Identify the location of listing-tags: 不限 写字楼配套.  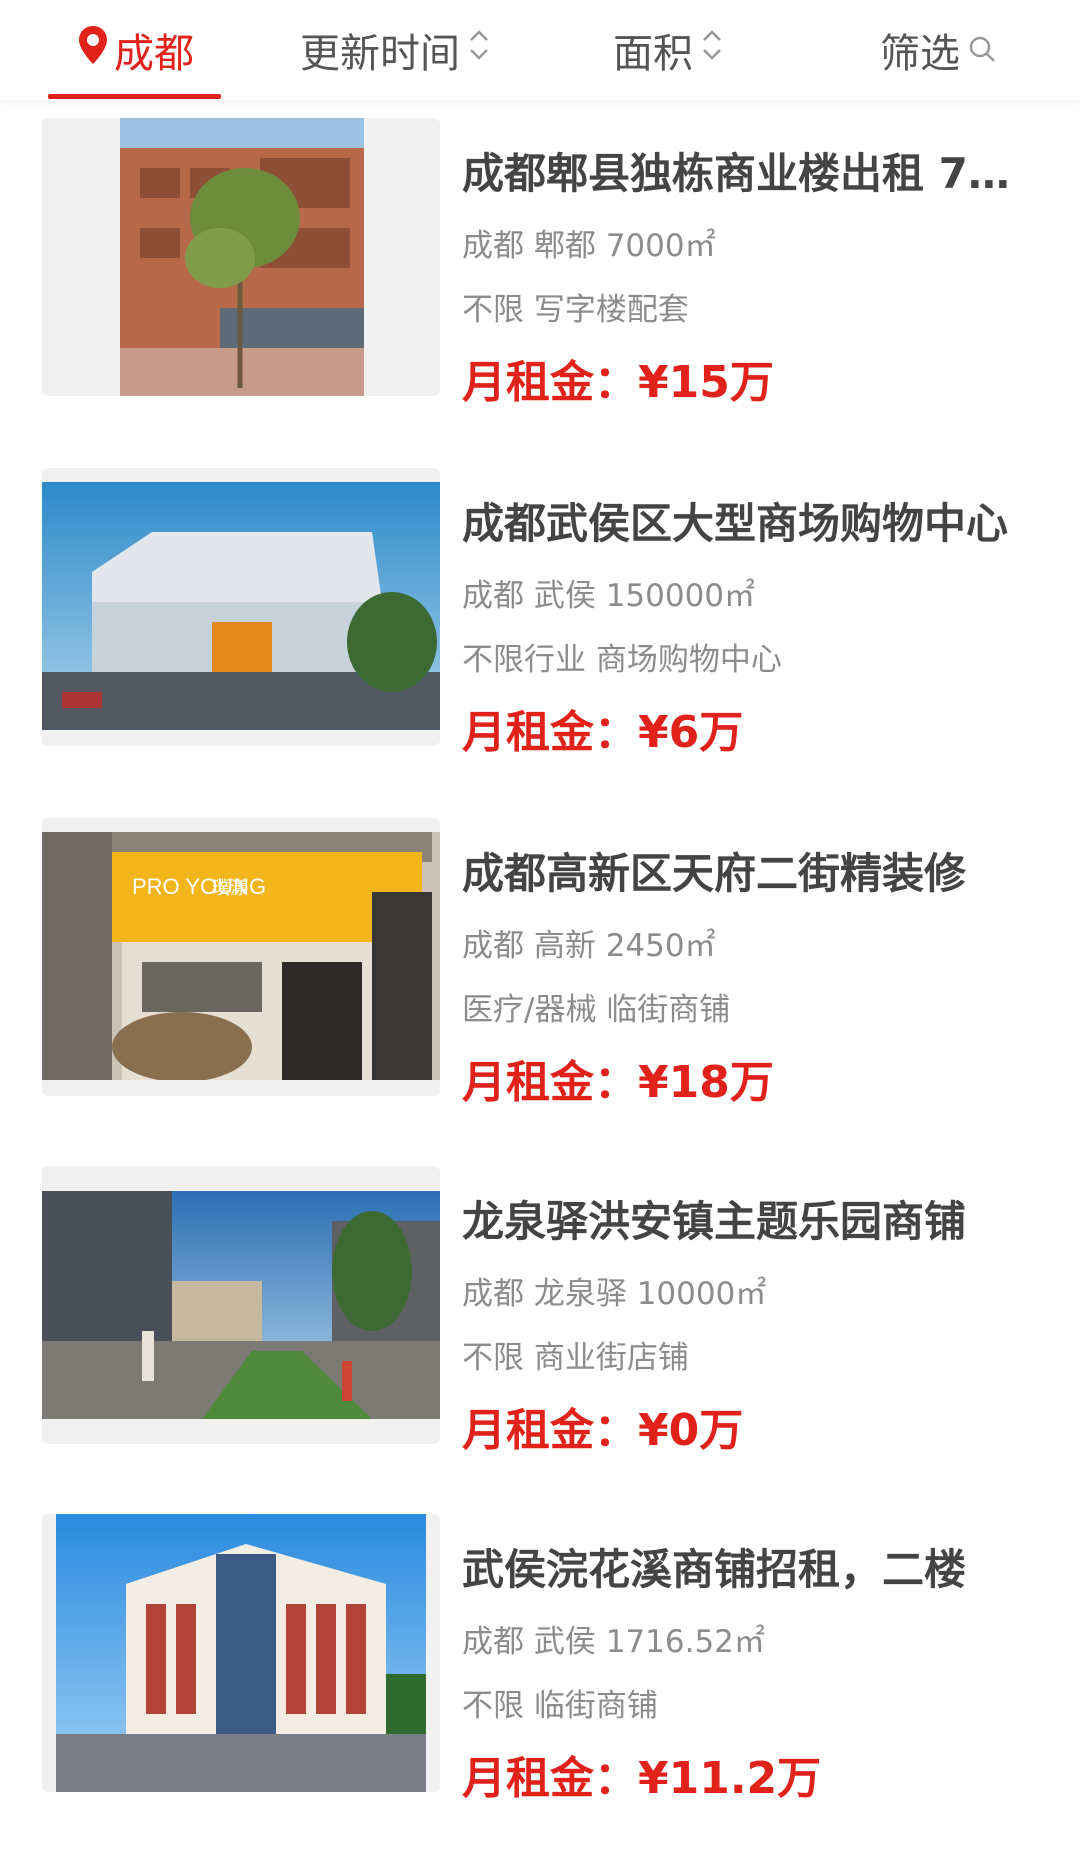
(575, 310).